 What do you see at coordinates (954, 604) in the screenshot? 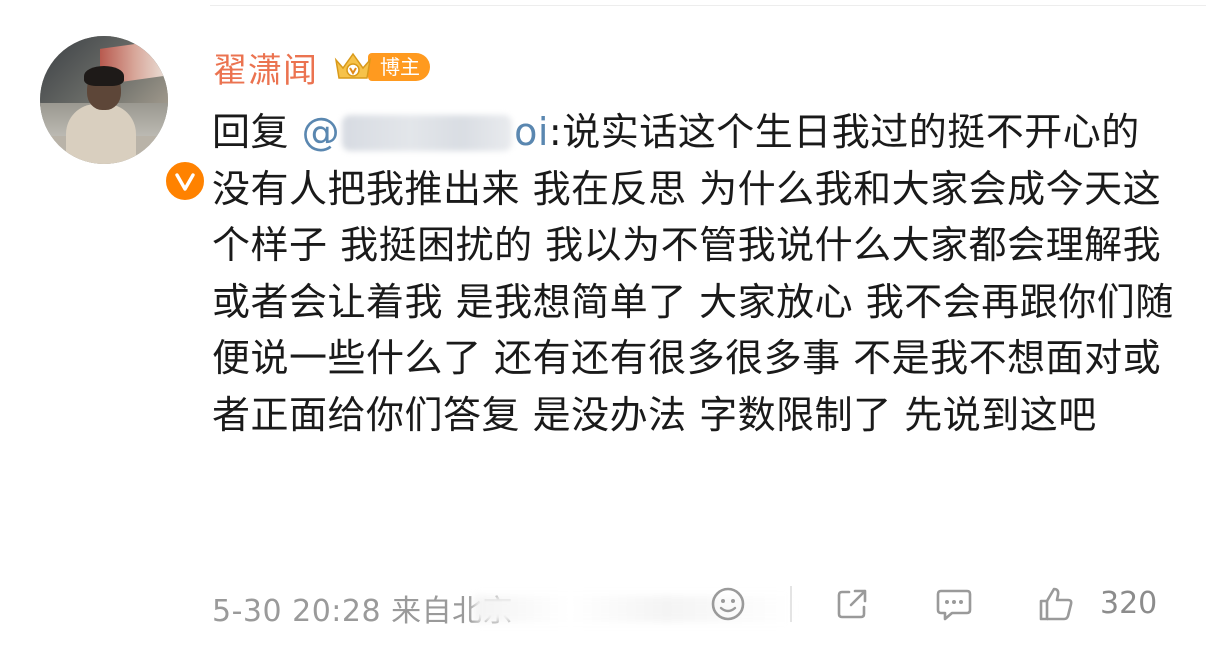
I see `comment-icon` at bounding box center [954, 604].